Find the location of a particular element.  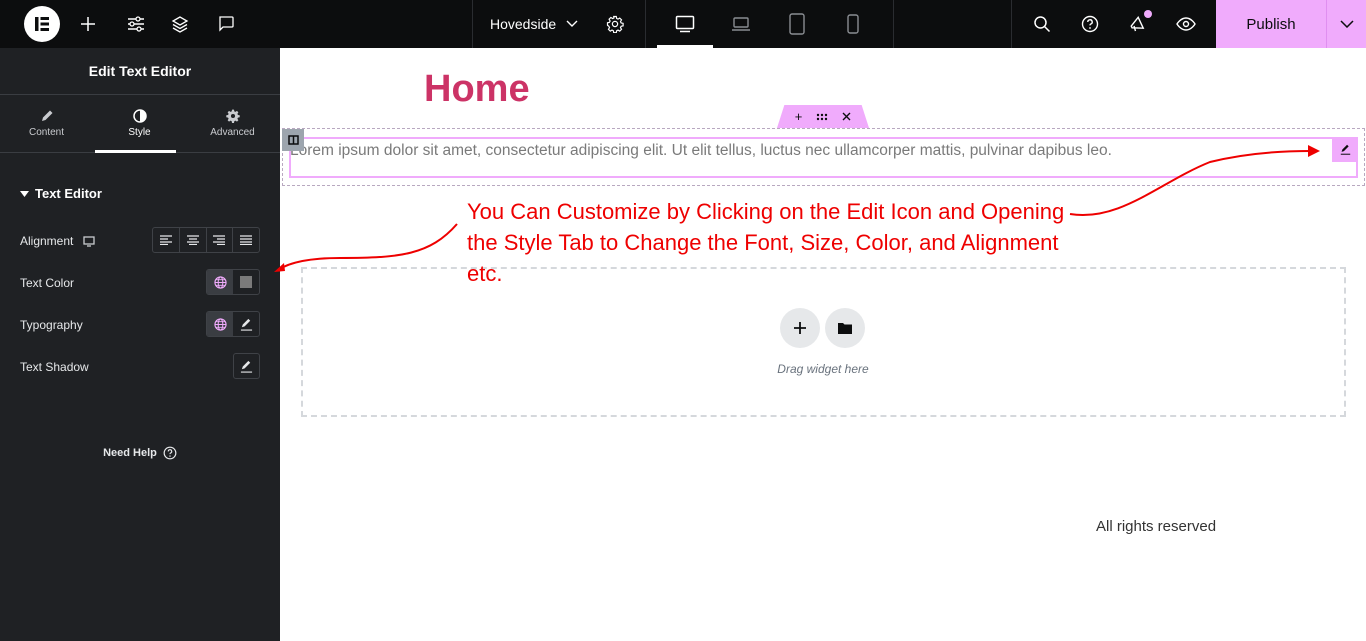

laptop-icon is located at coordinates (741, 24).